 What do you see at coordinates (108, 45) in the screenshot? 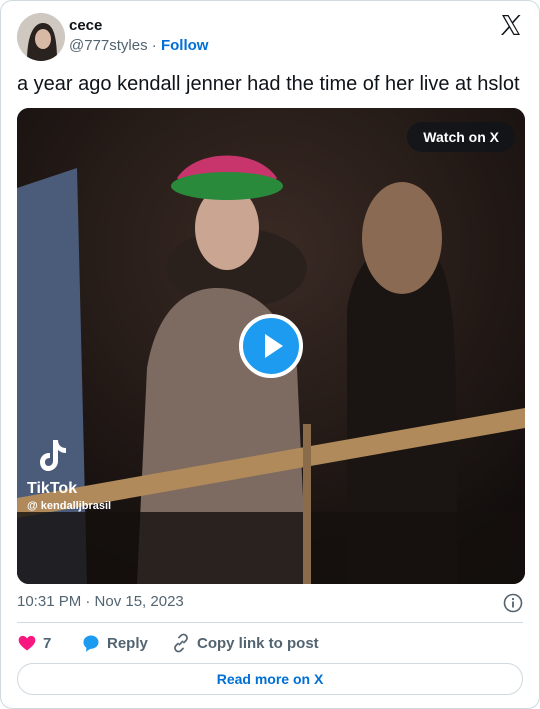
I see `author-handle: @777styles` at bounding box center [108, 45].